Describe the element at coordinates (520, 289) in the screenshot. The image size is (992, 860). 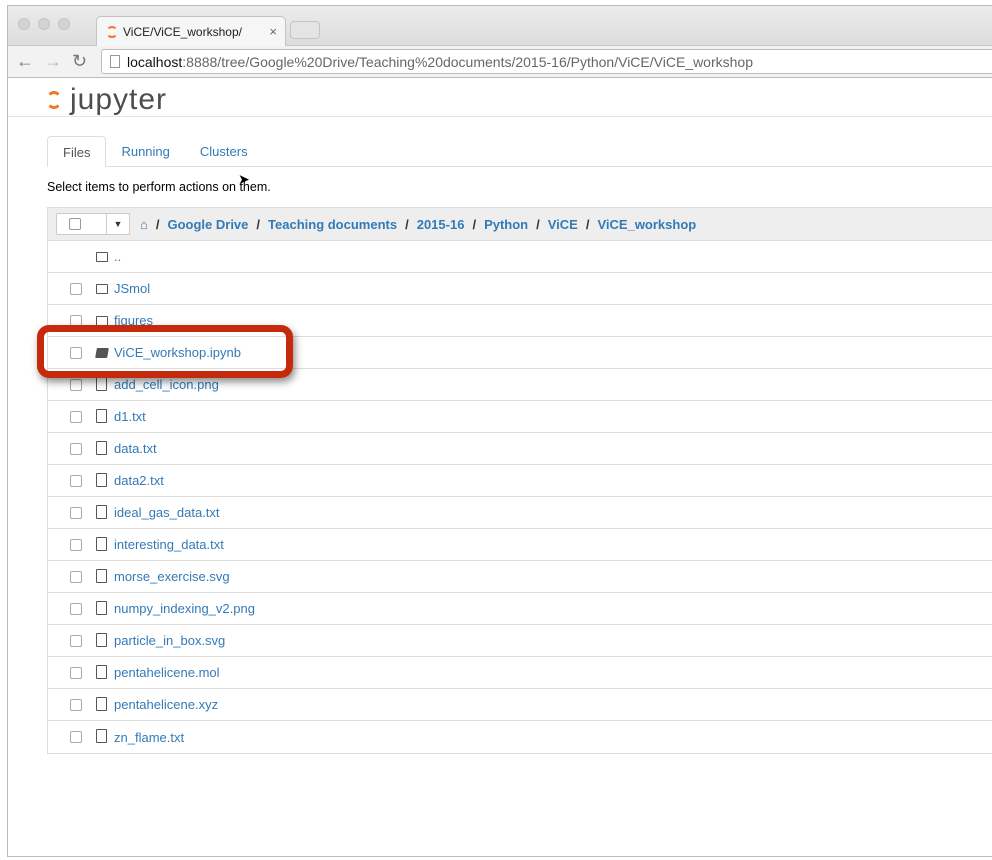
I see `list-item: JSmol` at that location.